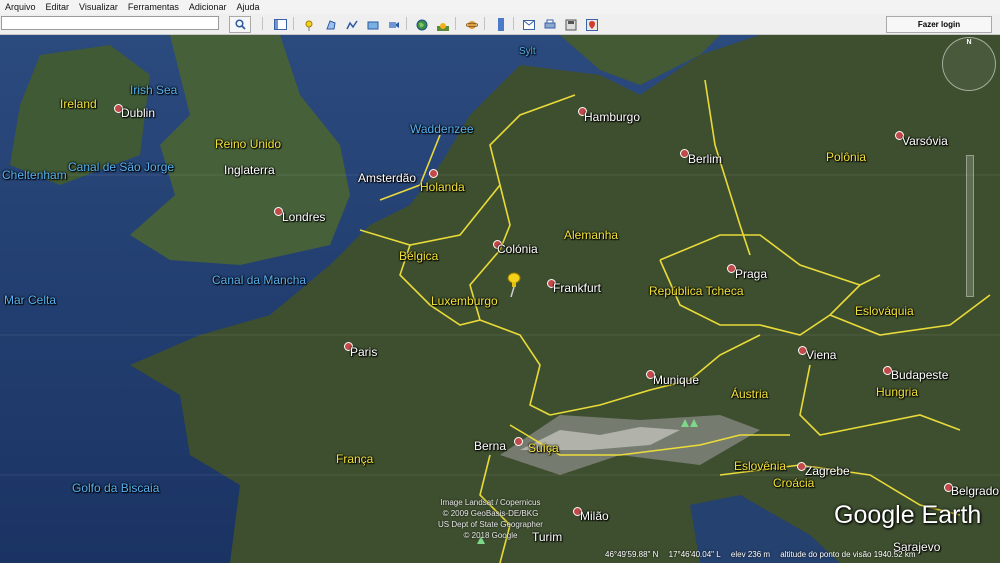 Image resolution: width=1000 pixels, height=563 pixels. What do you see at coordinates (247, 7) in the screenshot?
I see `menu-ajuda: Ajuda` at bounding box center [247, 7].